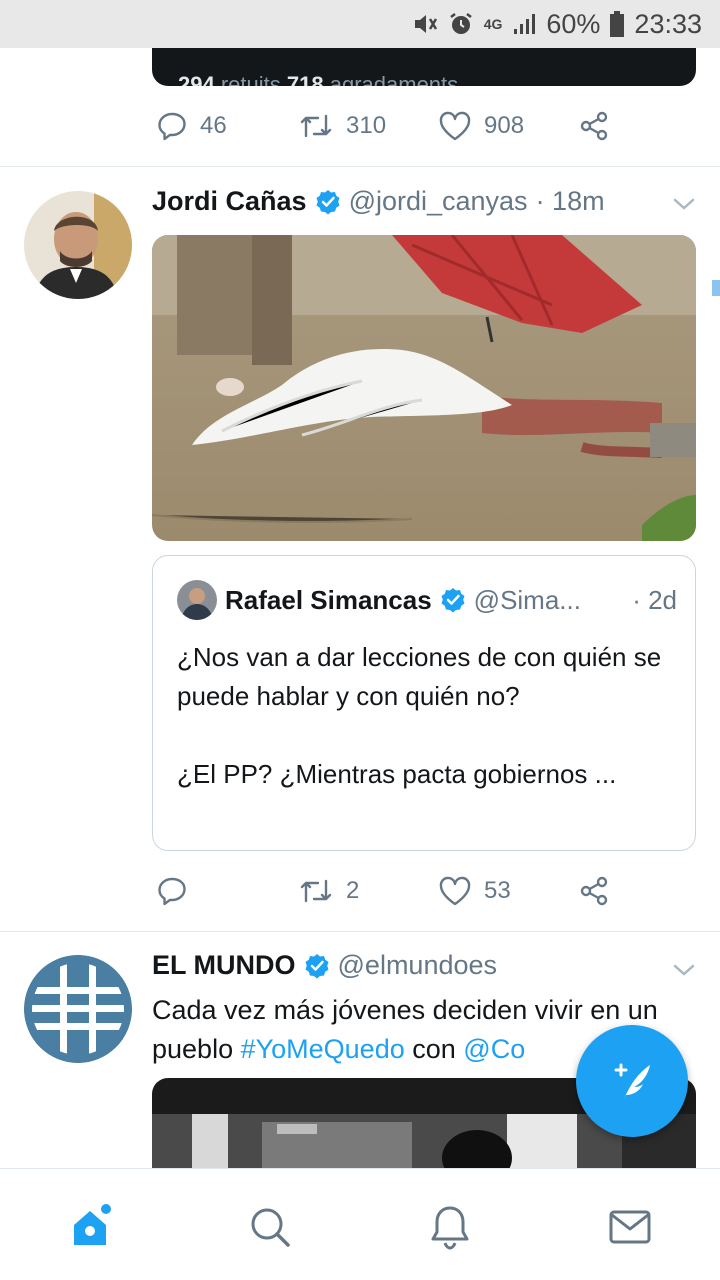 The height and width of the screenshot is (1280, 720). What do you see at coordinates (716, 288) in the screenshot?
I see `scrollbar` at bounding box center [716, 288].